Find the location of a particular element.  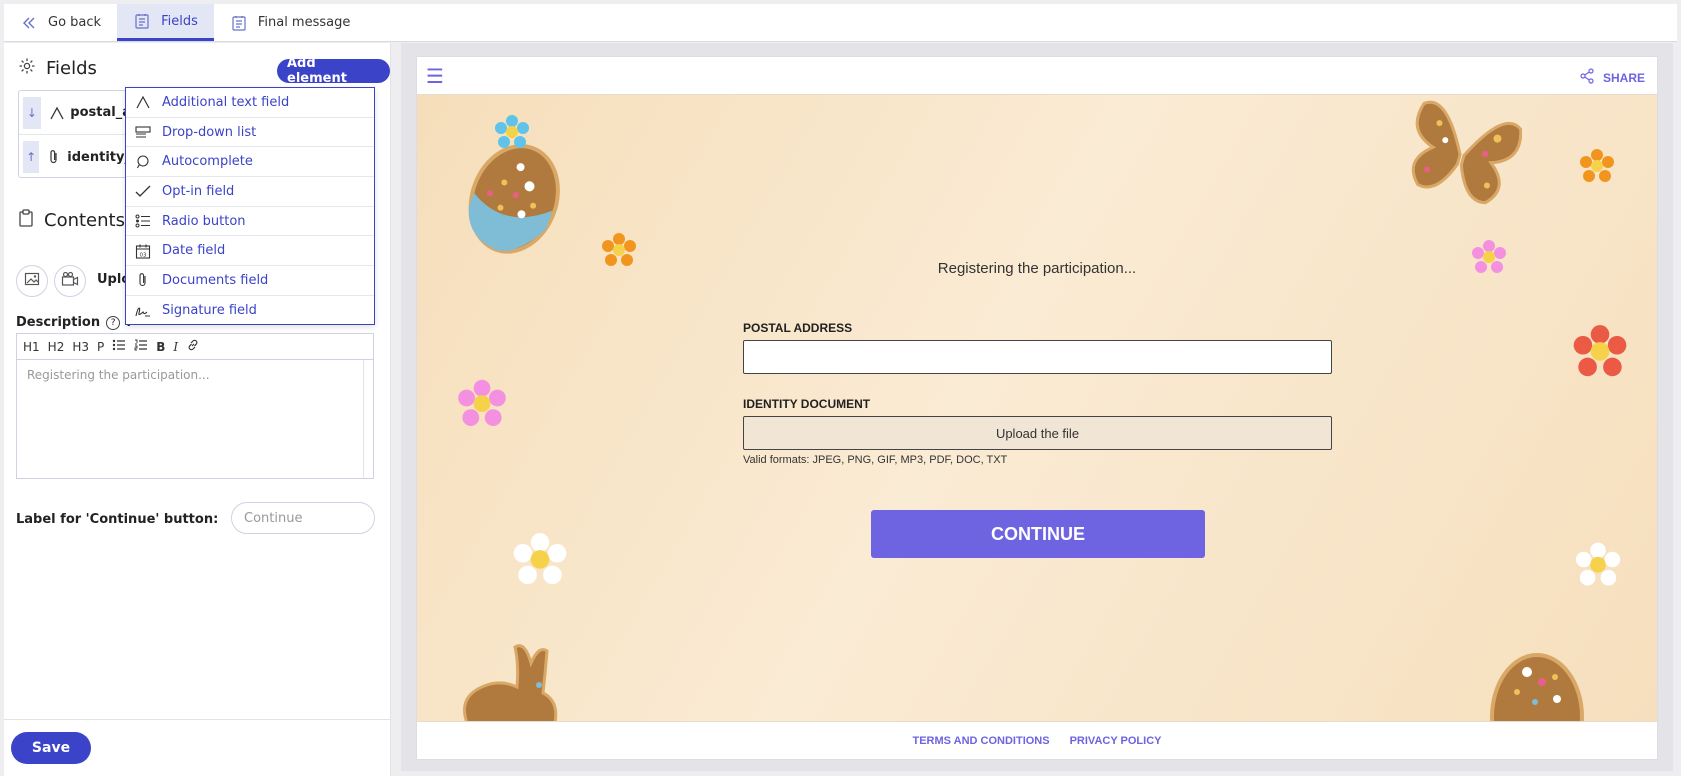

link-icon is located at coordinates (193, 346).